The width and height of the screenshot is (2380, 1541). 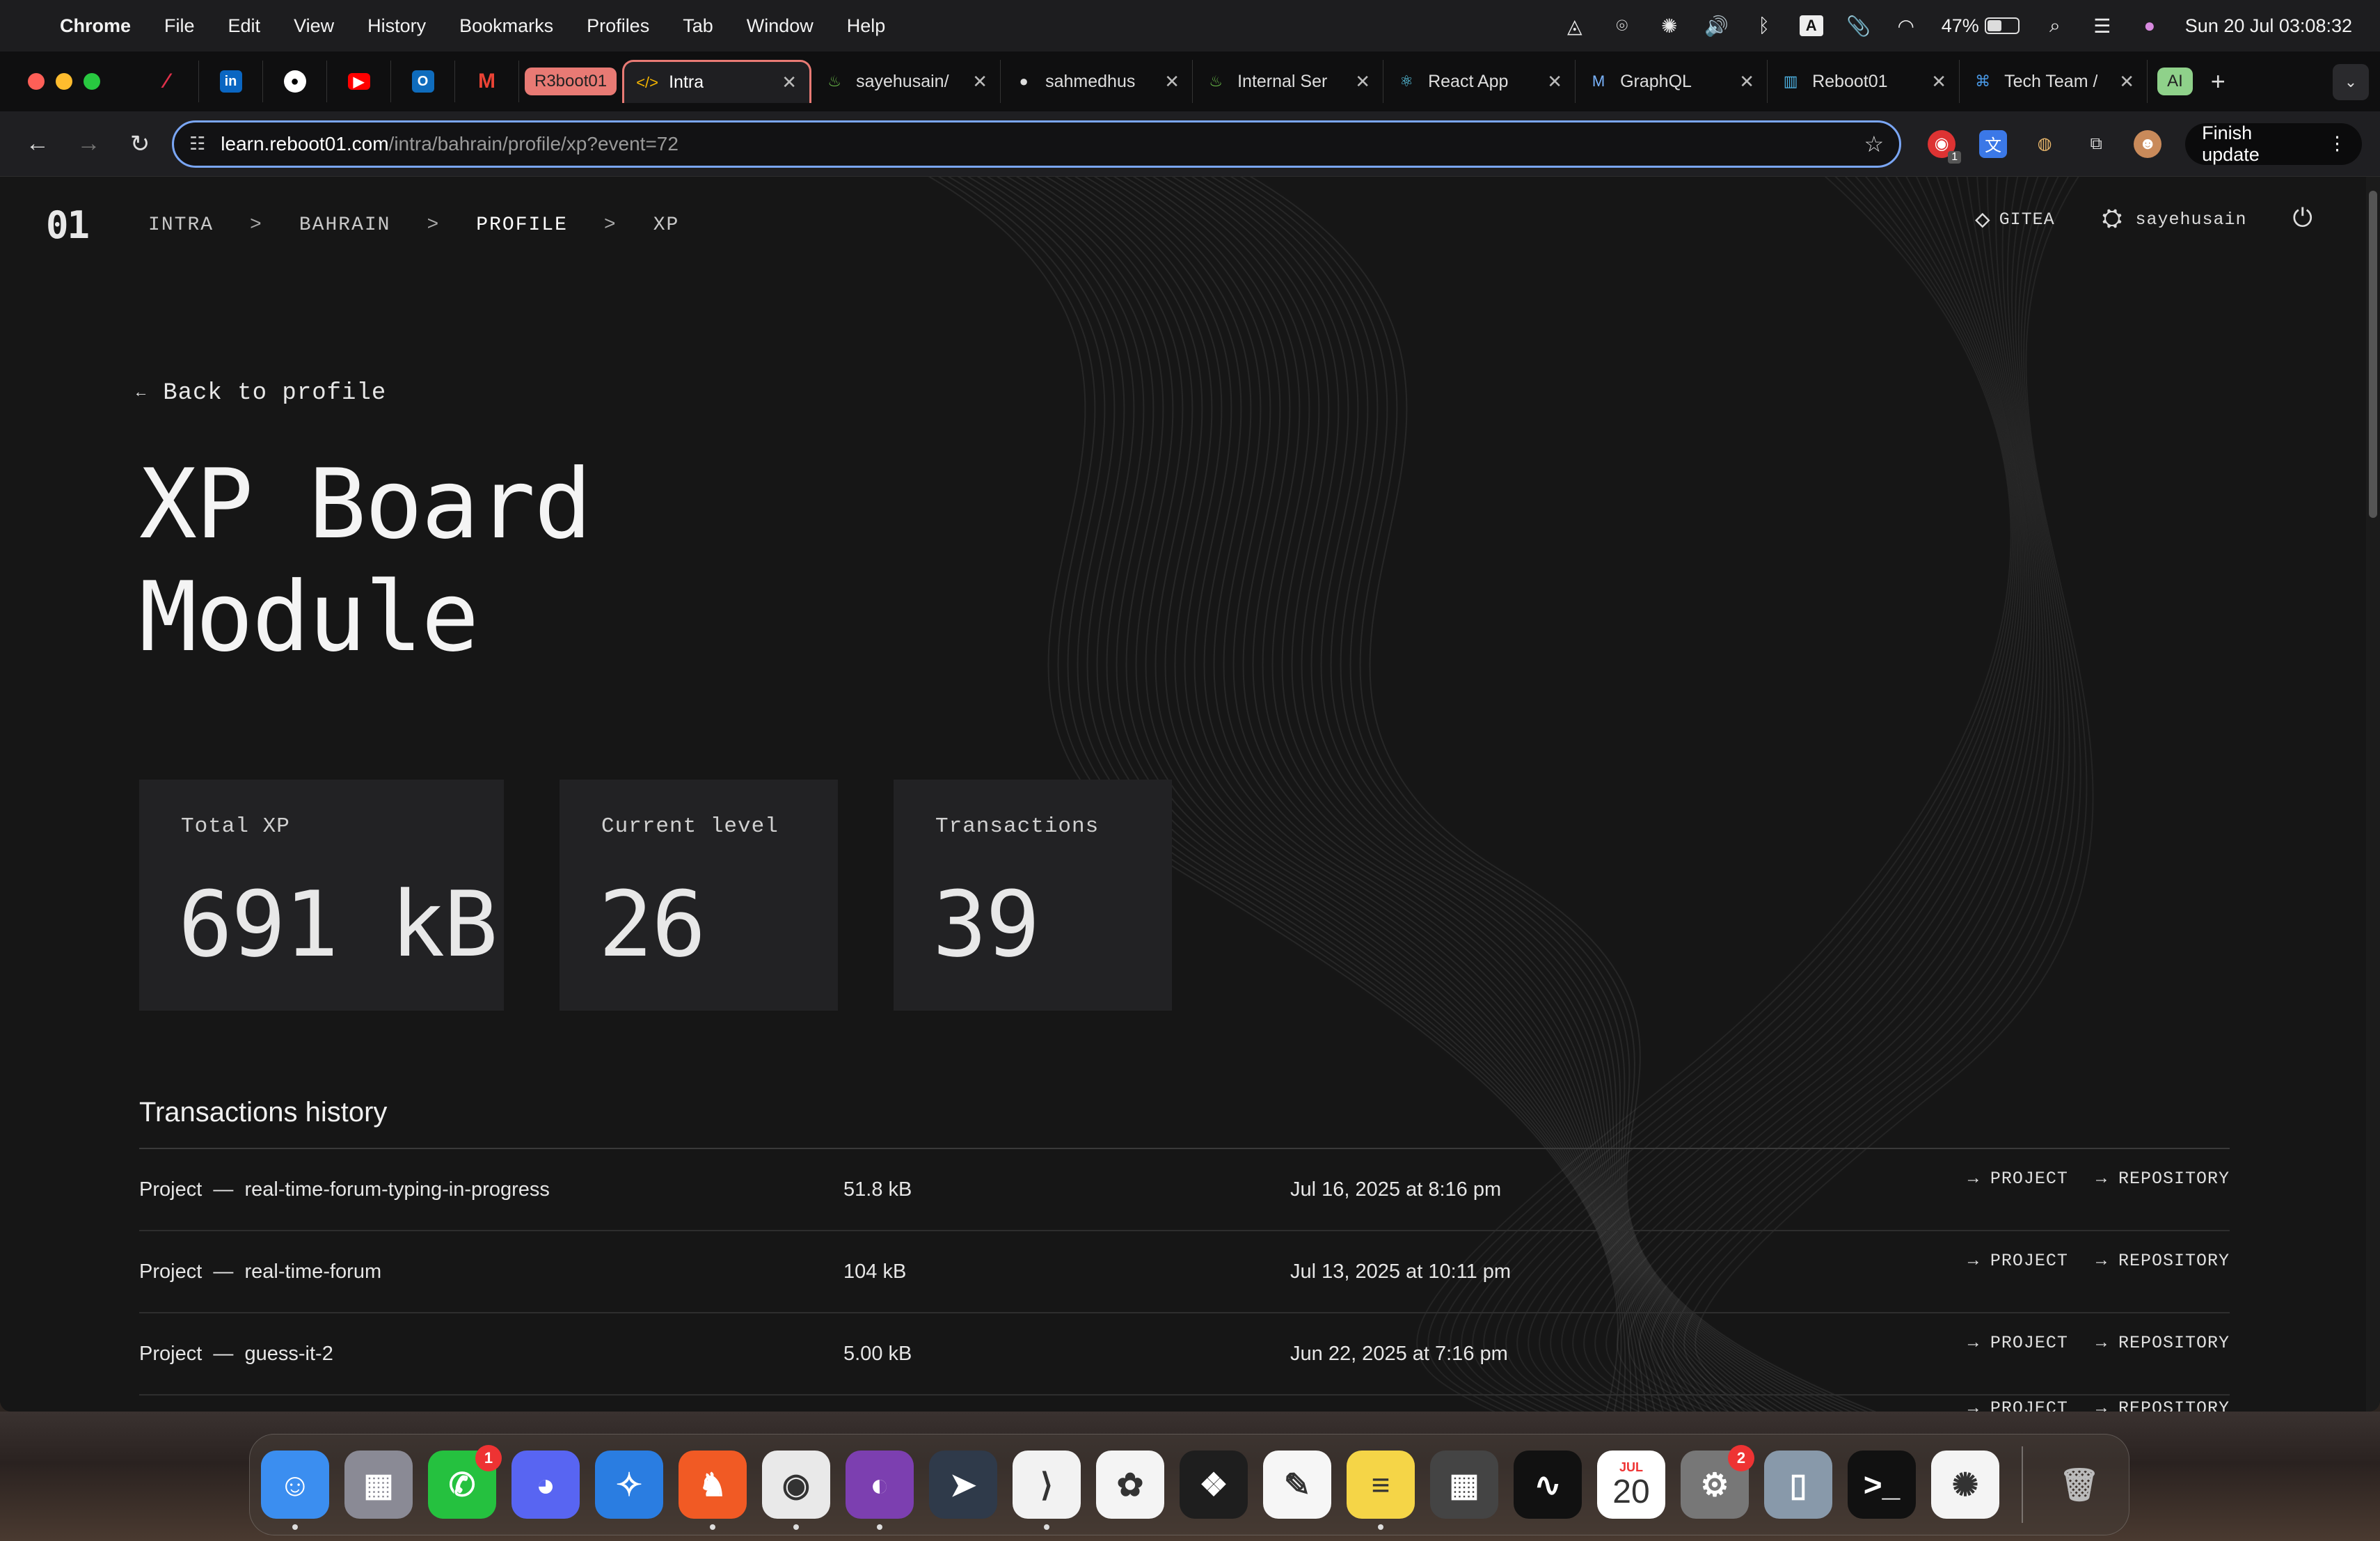 I want to click on menu-window: Window, so click(x=780, y=26).